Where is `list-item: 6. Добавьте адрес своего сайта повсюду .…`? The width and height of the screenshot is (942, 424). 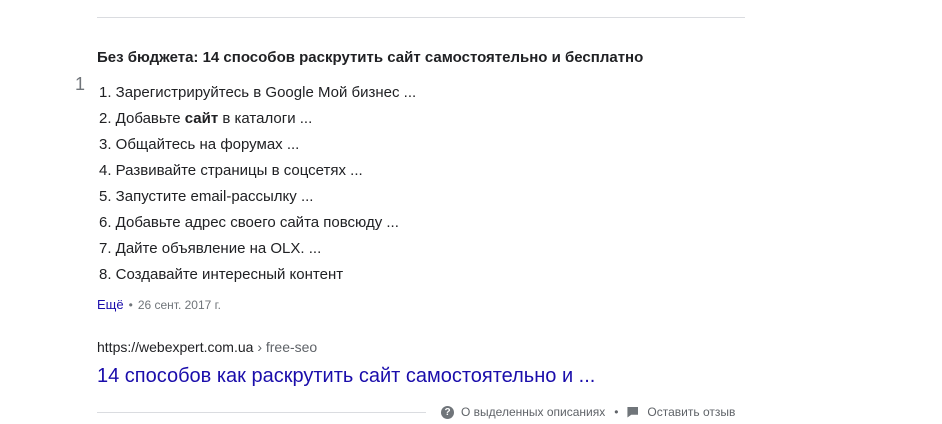
list-item: 6. Добавьте адрес своего сайта повсюду .… is located at coordinates (257, 226).